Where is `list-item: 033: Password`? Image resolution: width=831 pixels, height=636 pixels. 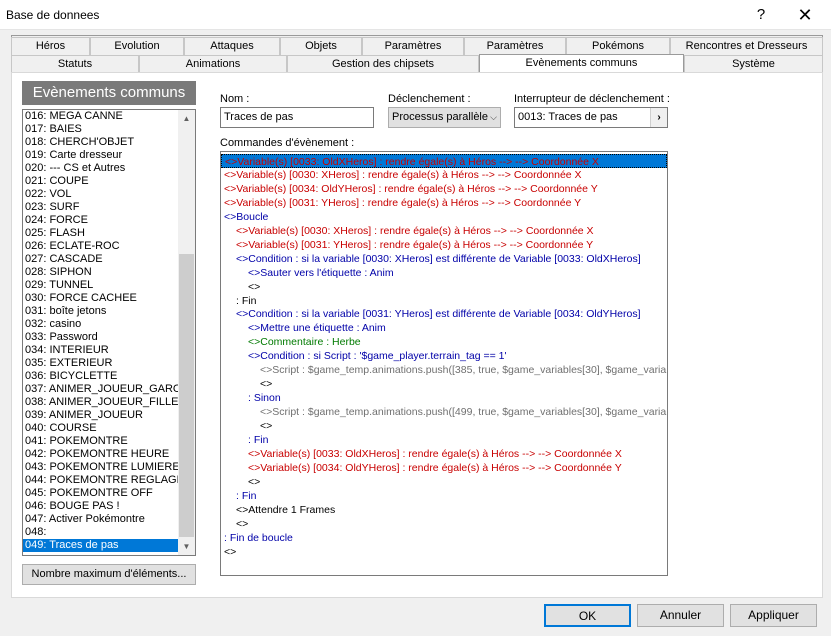 list-item: 033: Password is located at coordinates (101, 337).